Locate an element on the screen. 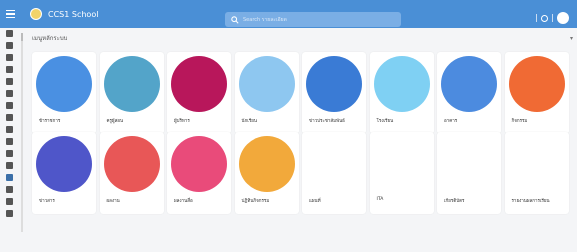 The height and width of the screenshot is (252, 577). menu-card: โรงเรียน is located at coordinates (401, 93).